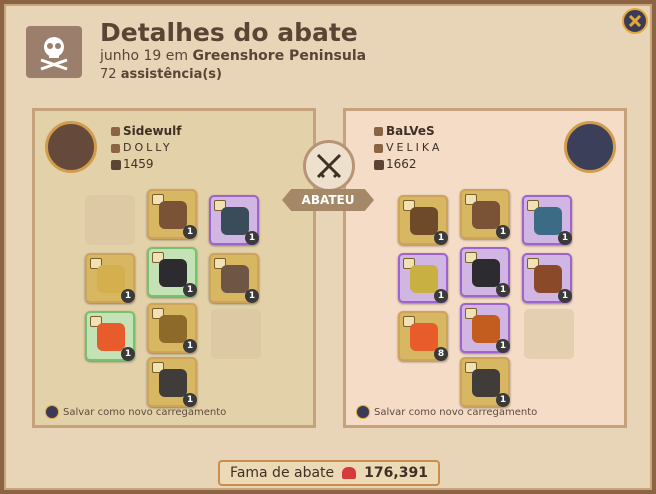  I want to click on killer-save-loadout: Salvar como novo carregamento, so click(135, 412).